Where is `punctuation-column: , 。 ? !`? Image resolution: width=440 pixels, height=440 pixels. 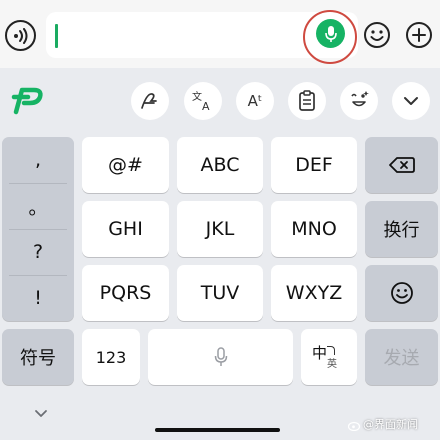
punctuation-column: , 。 ? ! is located at coordinates (38, 229).